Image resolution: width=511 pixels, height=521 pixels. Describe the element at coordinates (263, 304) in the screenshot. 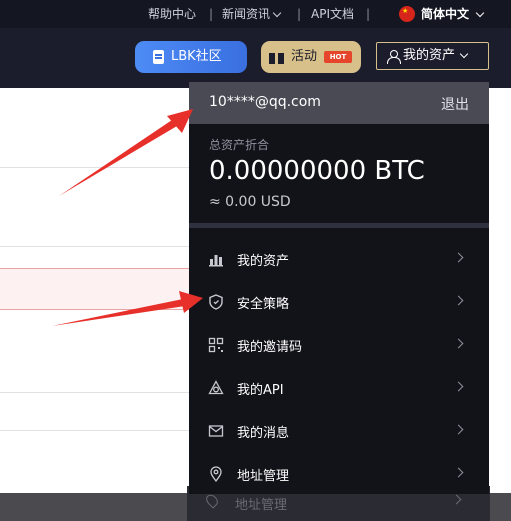

I see `menu-item-label: 安全策略` at that location.